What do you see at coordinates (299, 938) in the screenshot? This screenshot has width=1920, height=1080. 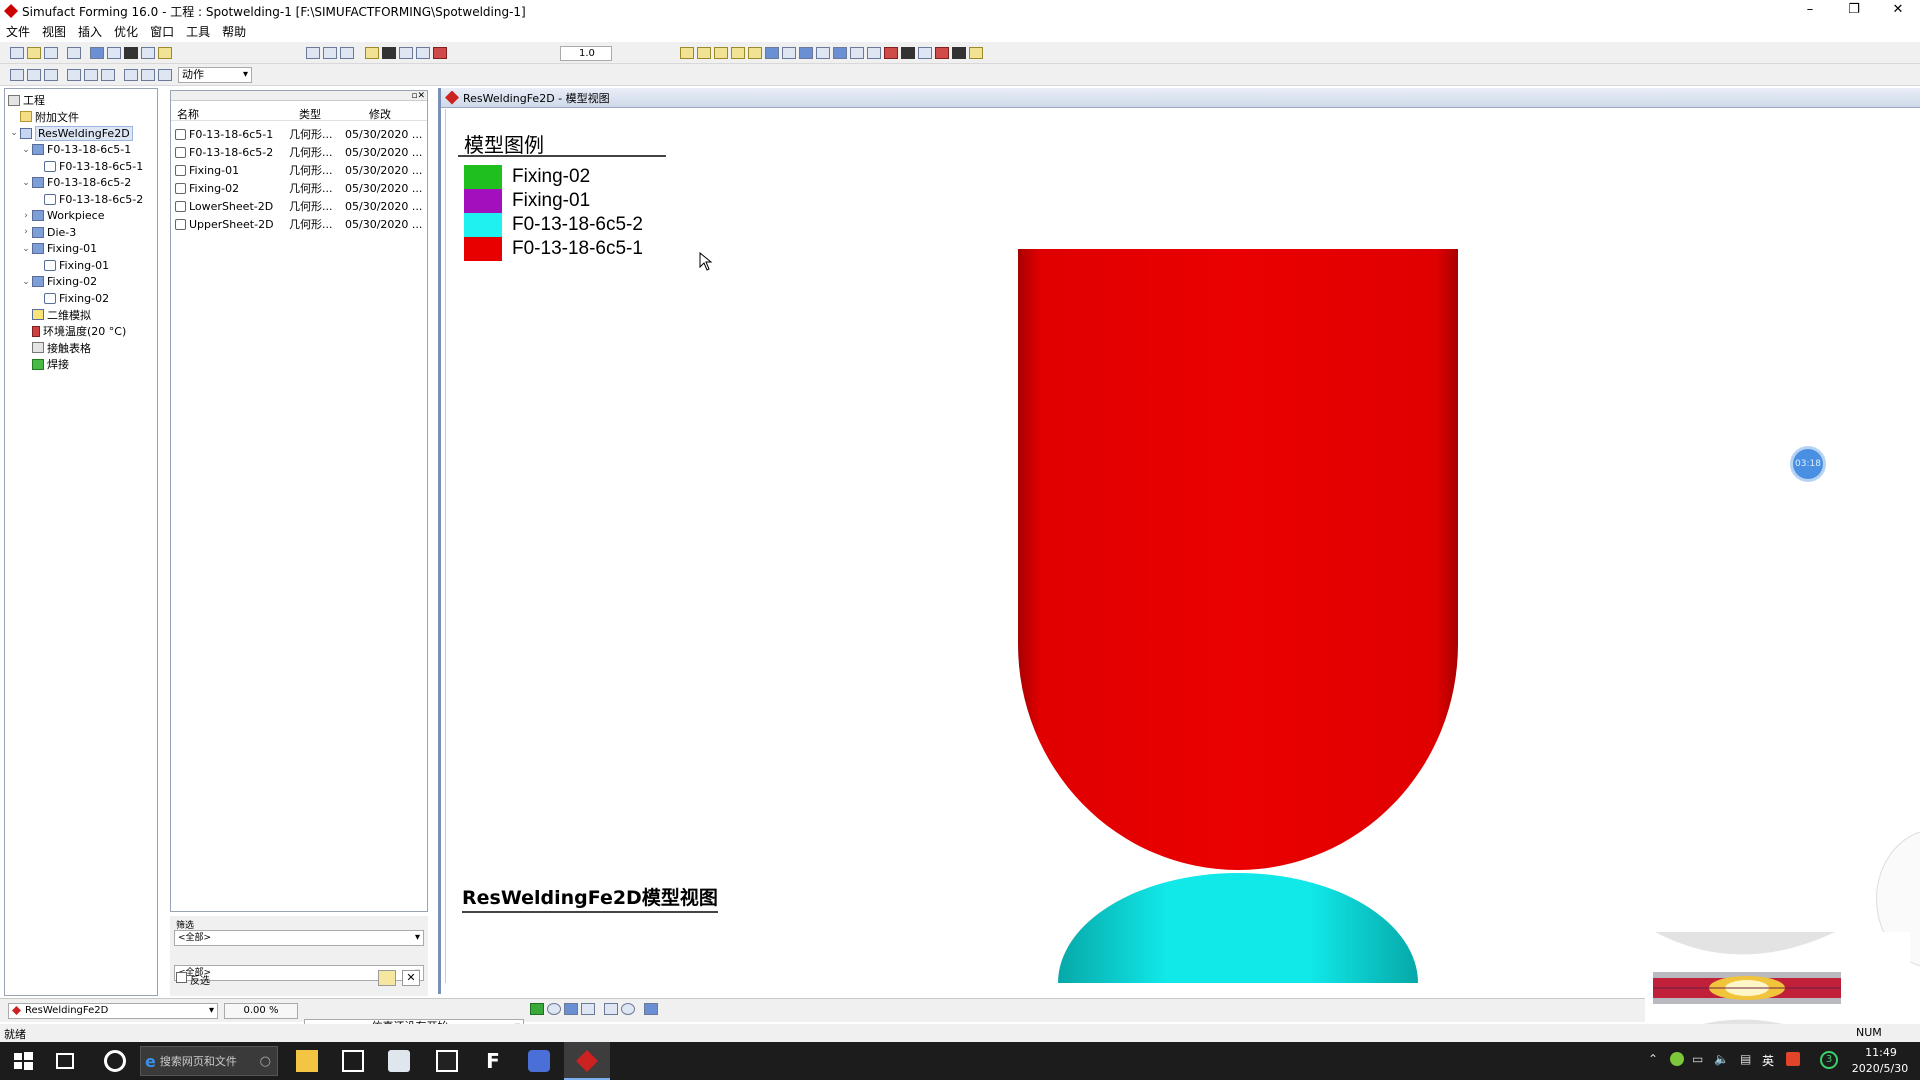 I see `filter-select-1: <全部>` at bounding box center [299, 938].